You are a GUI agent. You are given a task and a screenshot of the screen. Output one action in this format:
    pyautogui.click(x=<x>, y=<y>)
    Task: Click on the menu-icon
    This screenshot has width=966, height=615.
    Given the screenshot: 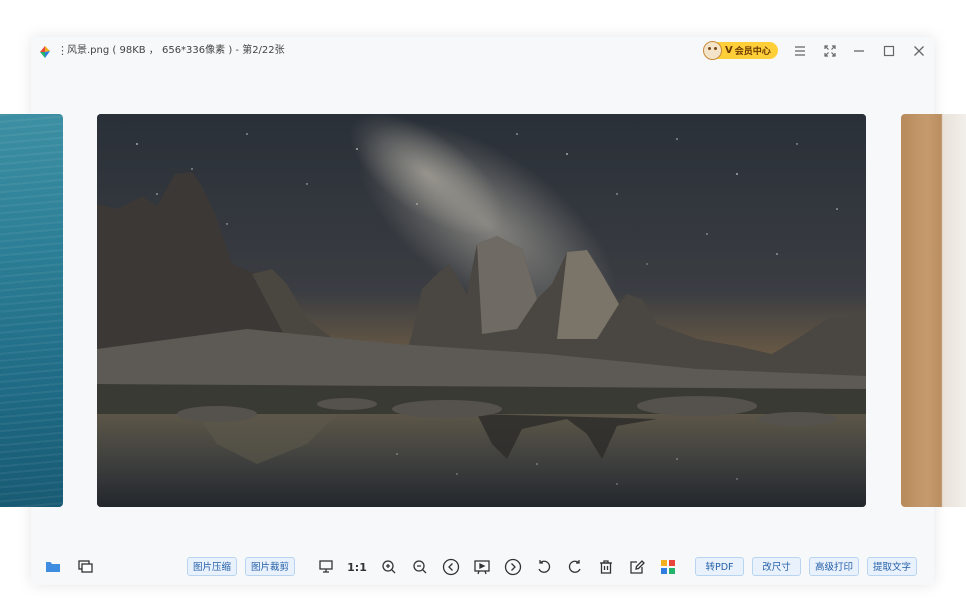 What is the action you would take?
    pyautogui.click(x=800, y=51)
    